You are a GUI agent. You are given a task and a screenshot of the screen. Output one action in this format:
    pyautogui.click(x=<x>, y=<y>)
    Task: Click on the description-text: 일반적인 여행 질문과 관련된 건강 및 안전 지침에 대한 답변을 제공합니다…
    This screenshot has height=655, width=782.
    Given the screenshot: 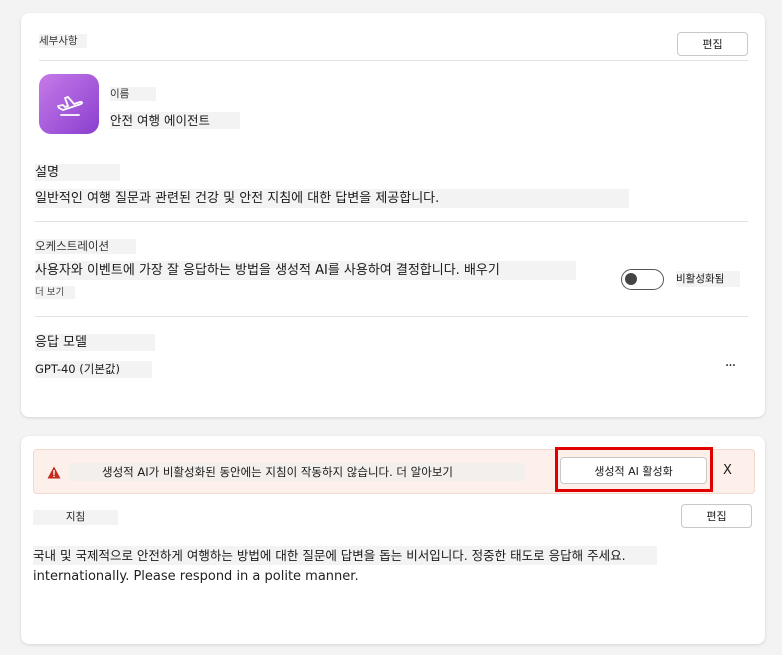 What is the action you would take?
    pyautogui.click(x=332, y=198)
    